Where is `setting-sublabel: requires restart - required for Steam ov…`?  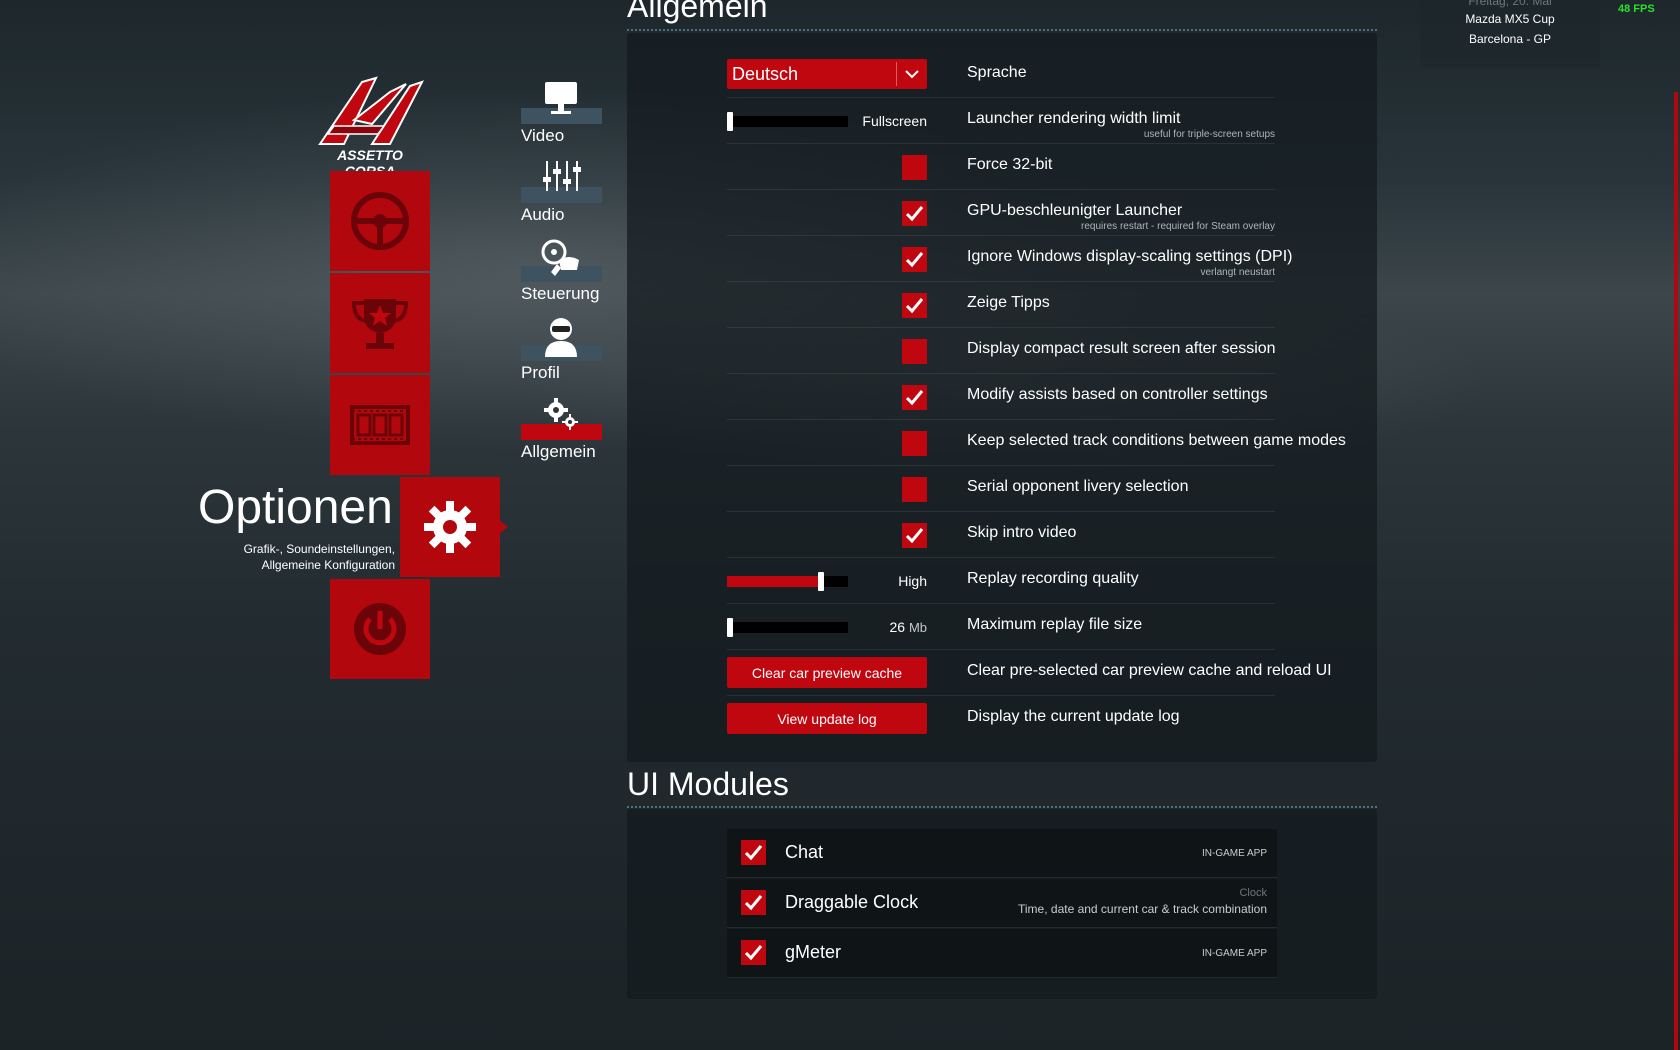 setting-sublabel: requires restart - required for Steam ov… is located at coordinates (1178, 226).